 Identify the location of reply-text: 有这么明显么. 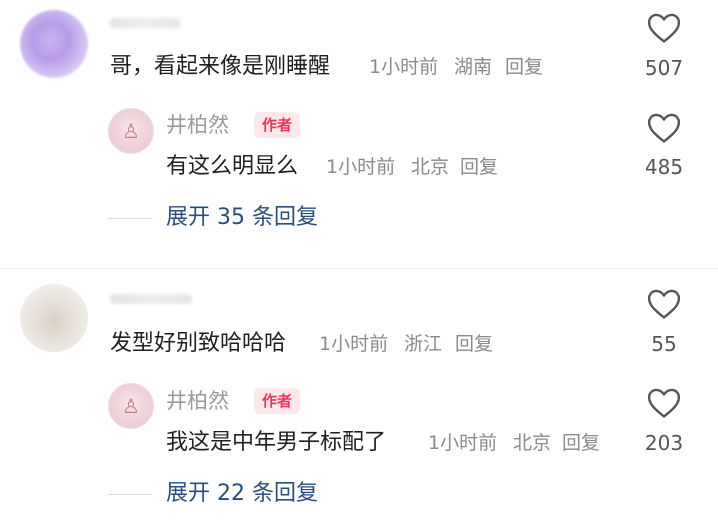
(232, 166).